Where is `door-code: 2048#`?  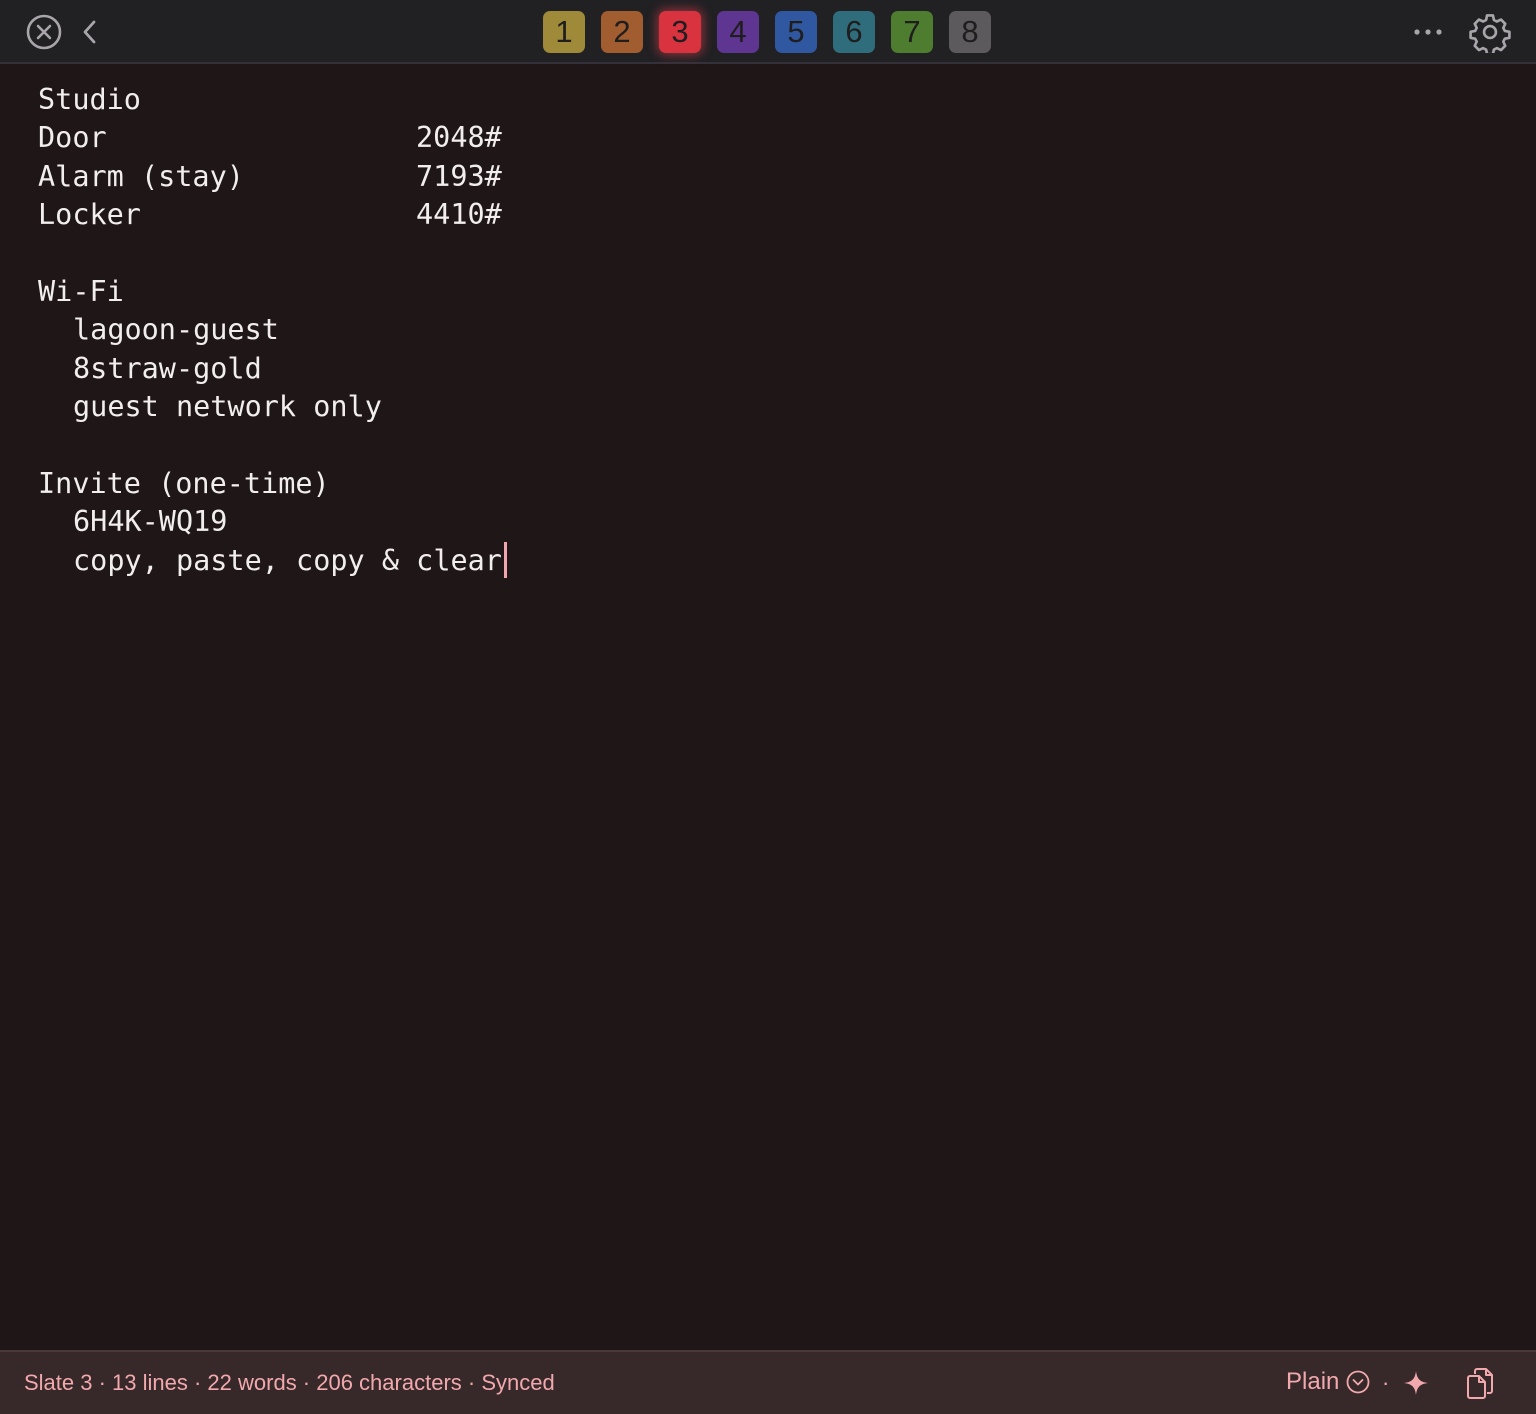 door-code: 2048# is located at coordinates (459, 138).